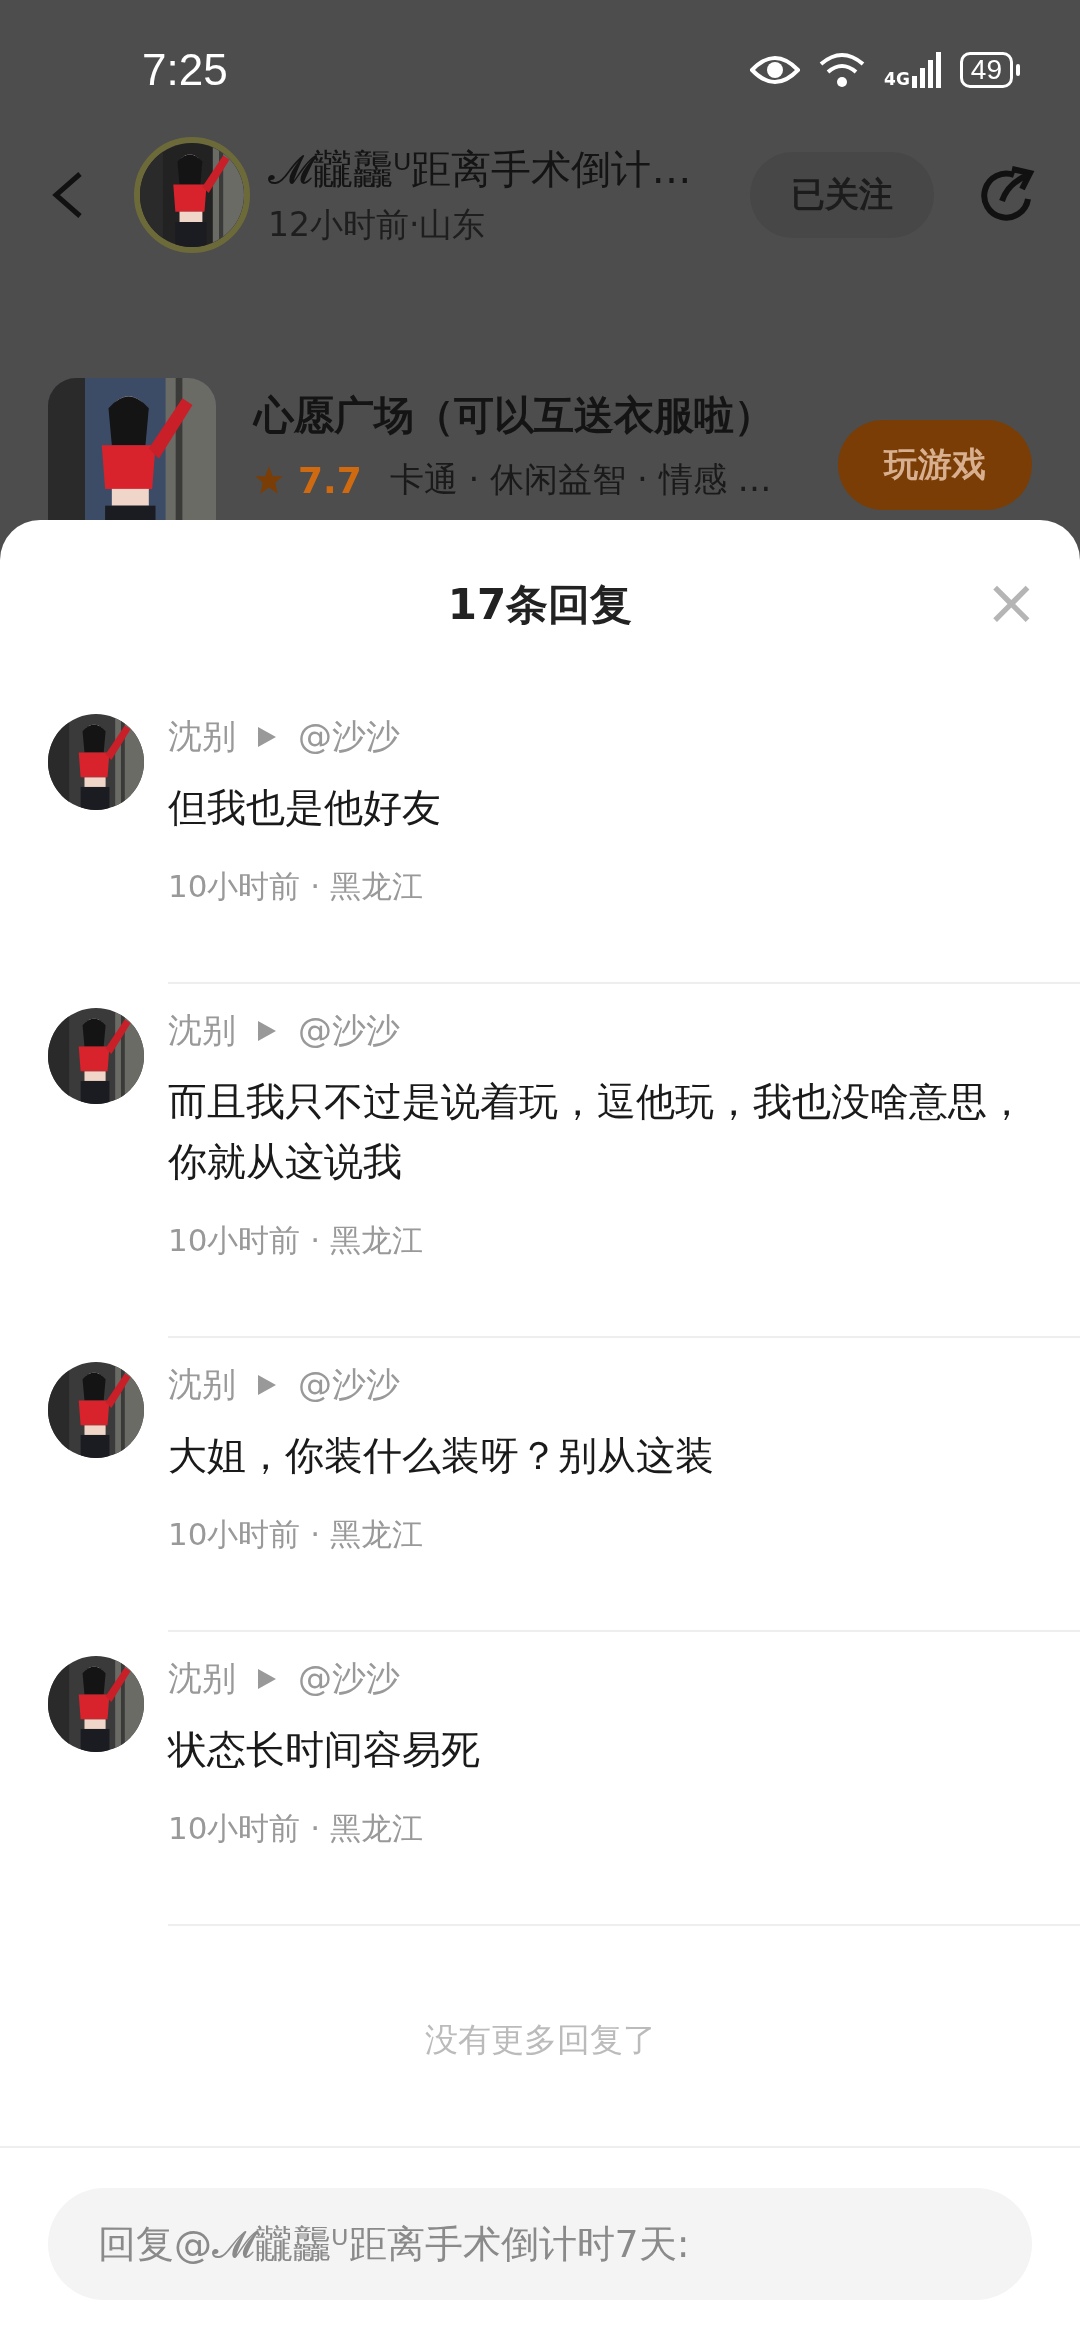  What do you see at coordinates (324, 1750) in the screenshot?
I see `reply-text: 状态长时间容易死` at bounding box center [324, 1750].